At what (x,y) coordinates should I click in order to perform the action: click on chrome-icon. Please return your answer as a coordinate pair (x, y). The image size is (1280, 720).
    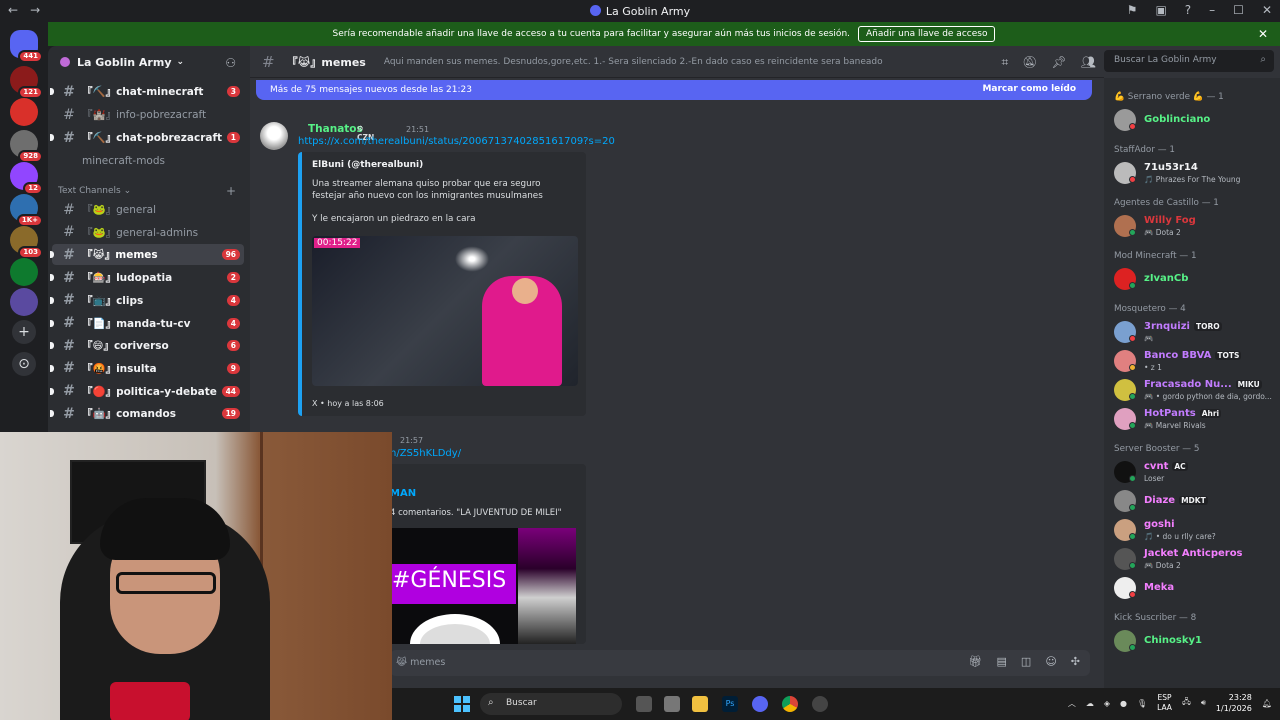
    Looking at the image, I should click on (790, 704).